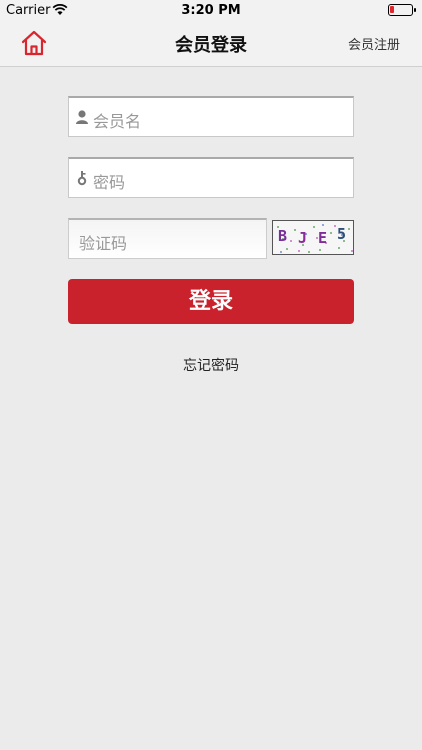 The height and width of the screenshot is (750, 422). Describe the element at coordinates (167, 238) in the screenshot. I see `captcha-input: 验证码` at that location.